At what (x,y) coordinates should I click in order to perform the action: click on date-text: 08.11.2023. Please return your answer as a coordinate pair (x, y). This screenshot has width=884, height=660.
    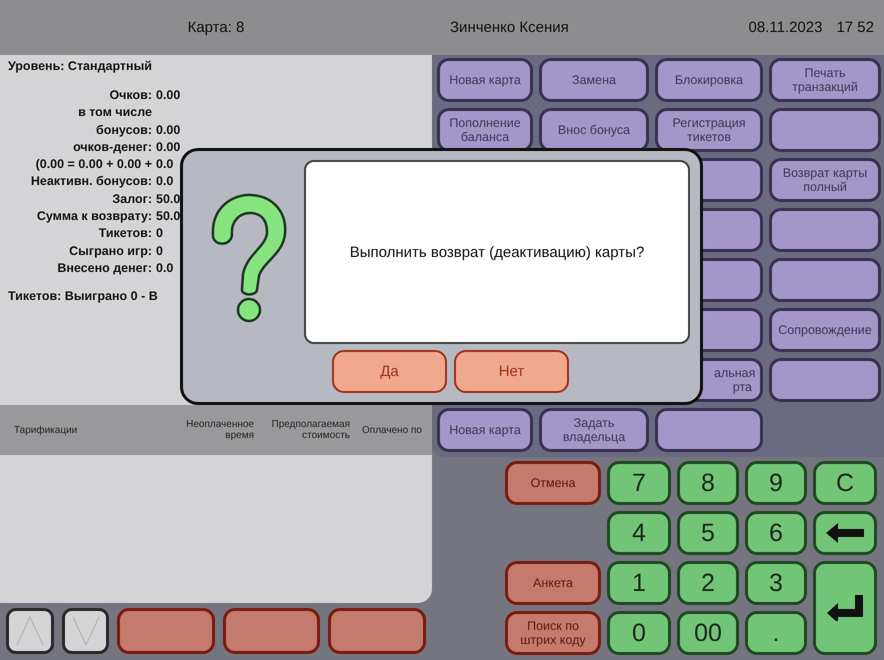
    Looking at the image, I should click on (785, 27).